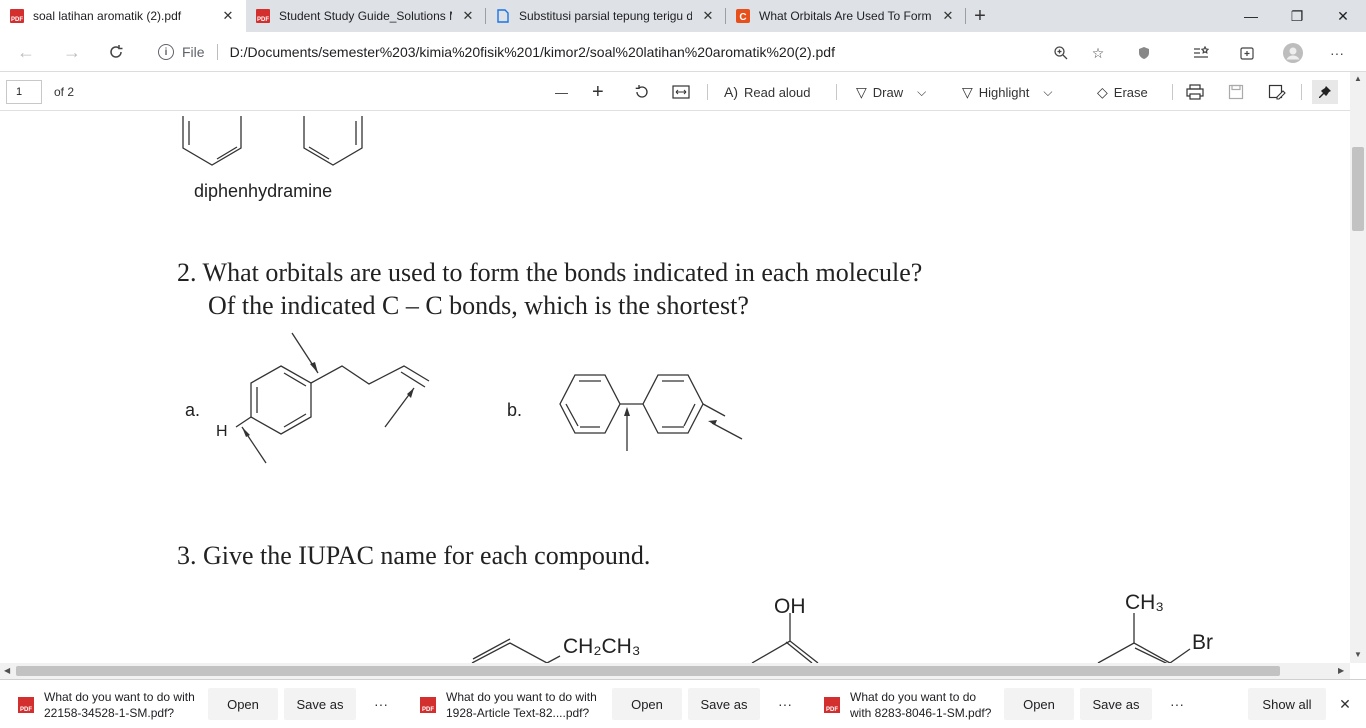 The width and height of the screenshot is (1366, 728). Describe the element at coordinates (1201, 53) in the screenshot. I see `favorites-list-icon` at that location.